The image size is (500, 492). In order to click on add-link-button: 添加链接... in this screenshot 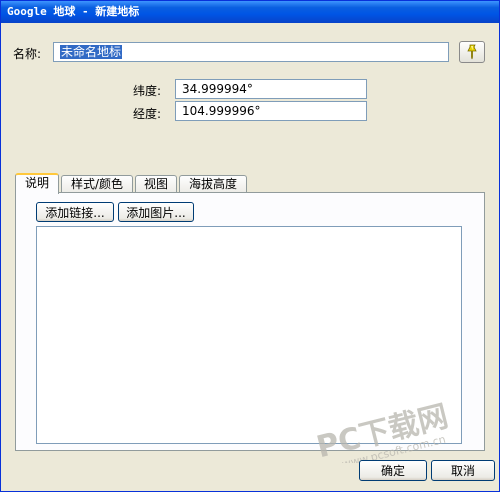, I will do `click(75, 212)`.